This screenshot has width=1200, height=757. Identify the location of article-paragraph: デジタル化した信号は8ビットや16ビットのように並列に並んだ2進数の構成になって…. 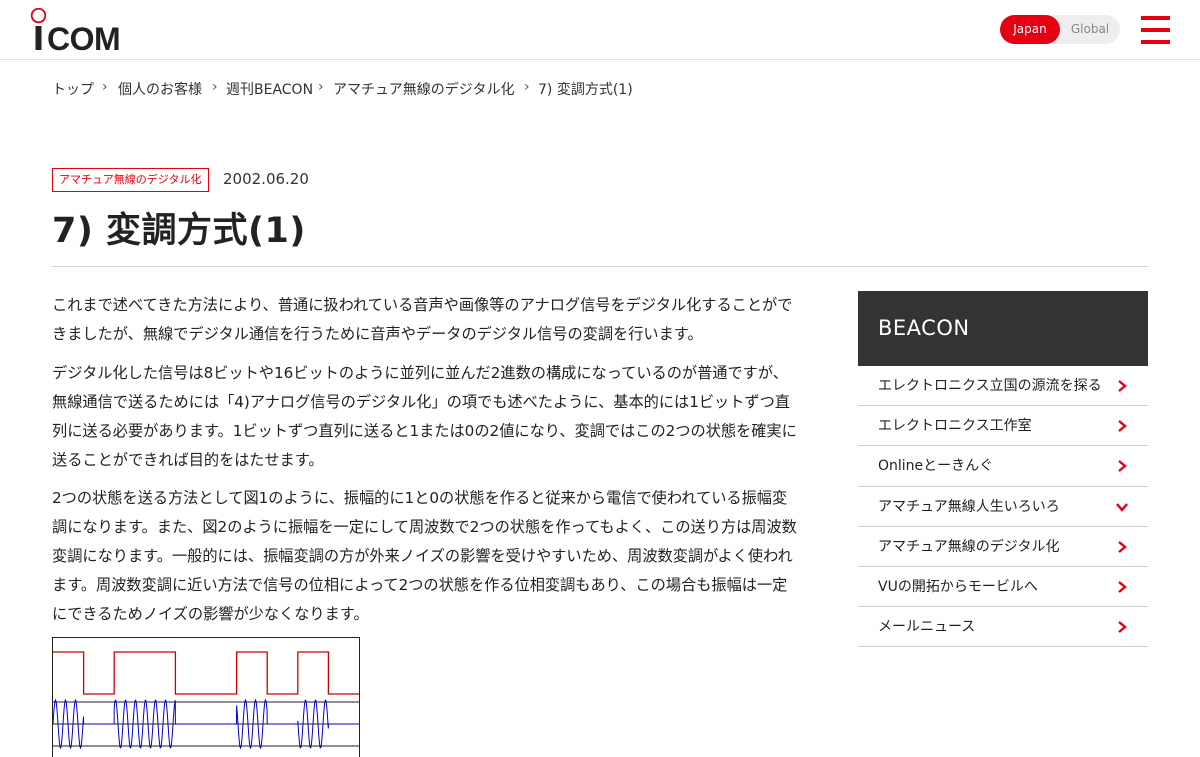
(424, 416).